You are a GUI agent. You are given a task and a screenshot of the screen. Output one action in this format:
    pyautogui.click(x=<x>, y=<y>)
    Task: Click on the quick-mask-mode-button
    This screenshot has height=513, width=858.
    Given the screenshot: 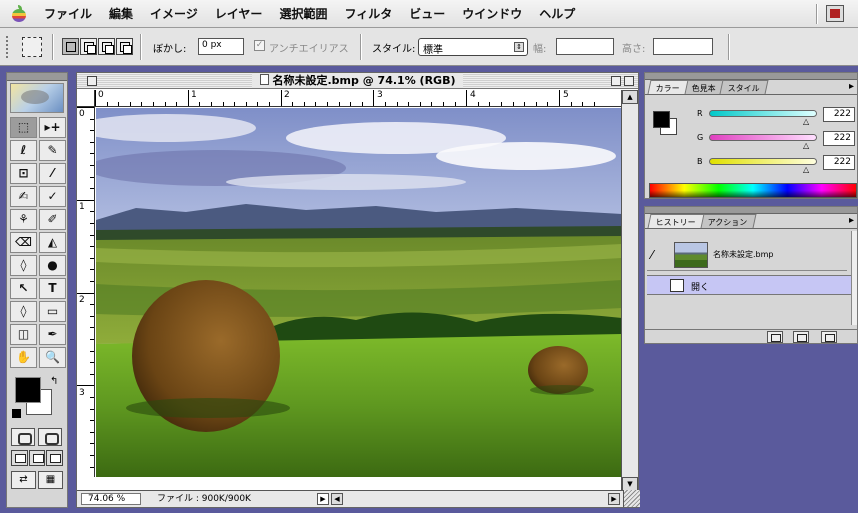 What is the action you would take?
    pyautogui.click(x=50, y=437)
    